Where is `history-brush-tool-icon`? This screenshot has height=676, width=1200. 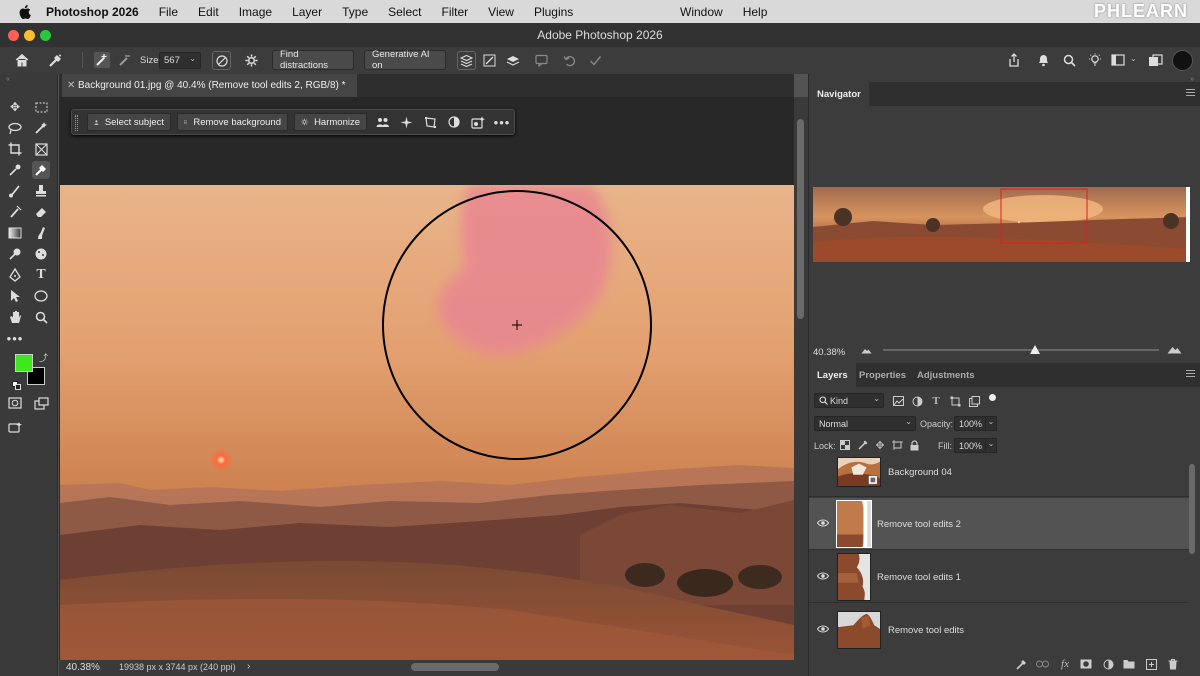 history-brush-tool-icon is located at coordinates (15, 212).